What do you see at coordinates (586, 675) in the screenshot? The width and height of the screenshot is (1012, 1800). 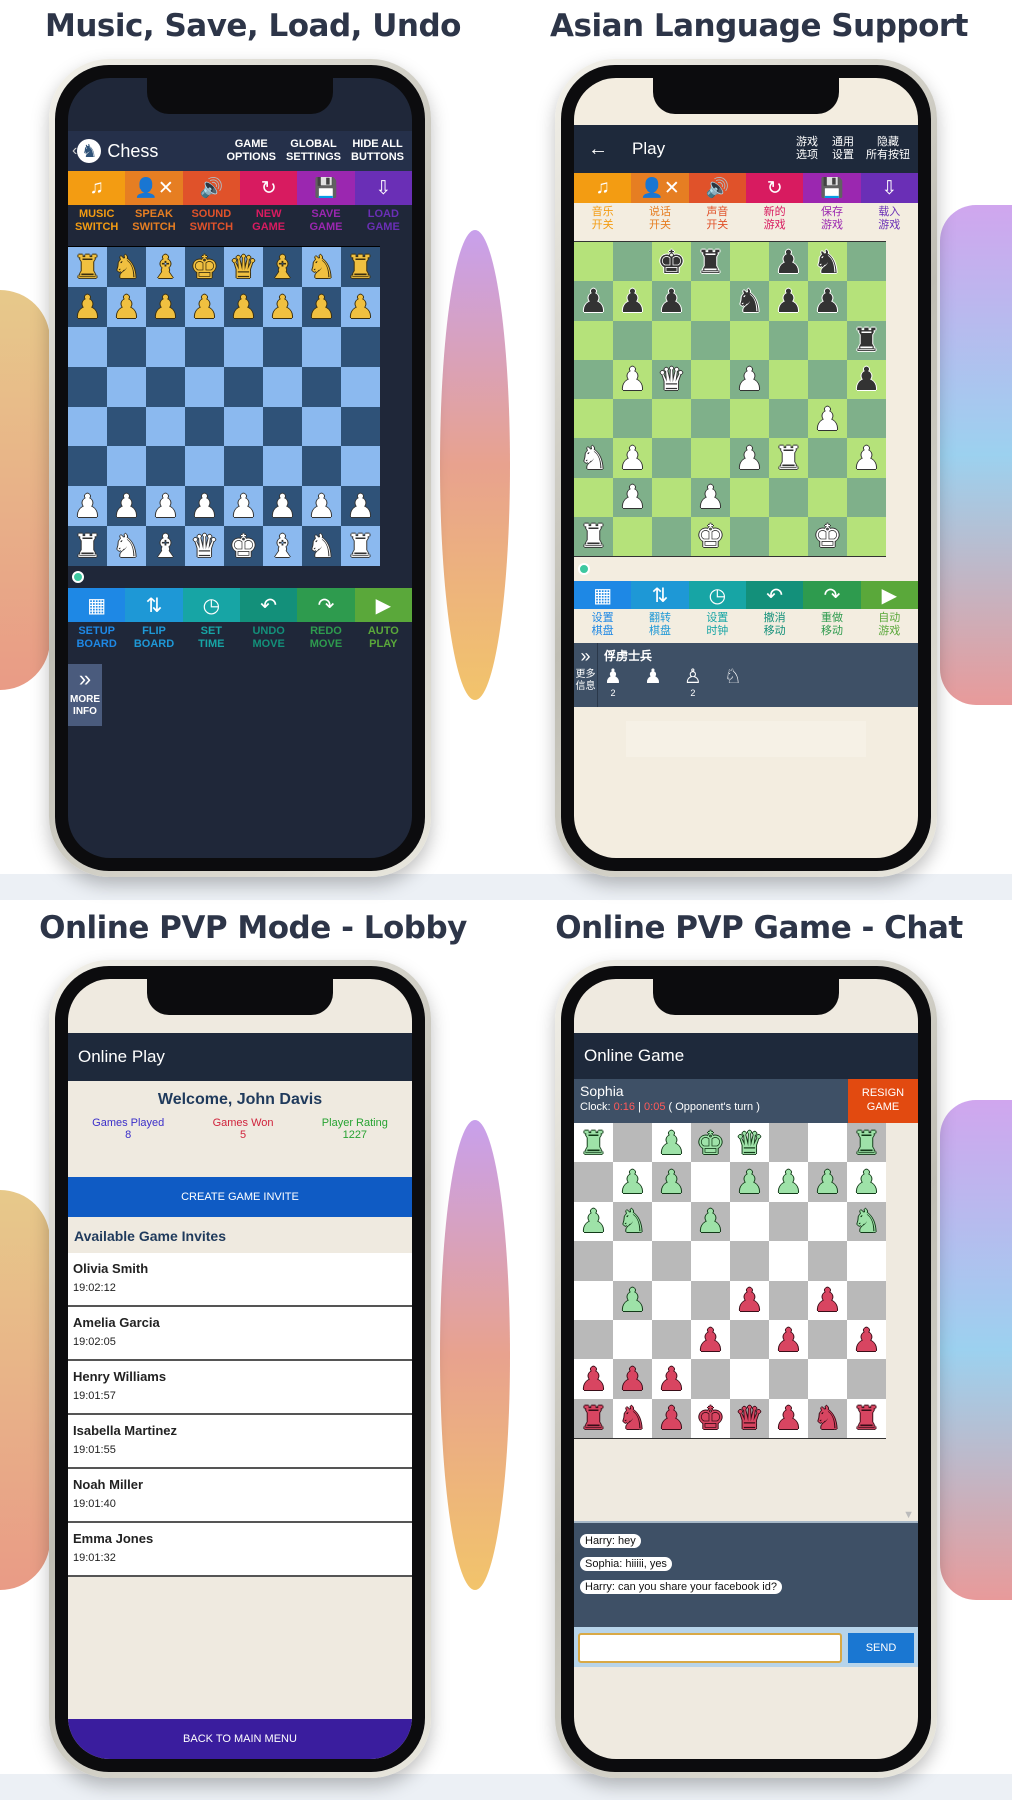 I see `more-info-button: » 更多 信息` at bounding box center [586, 675].